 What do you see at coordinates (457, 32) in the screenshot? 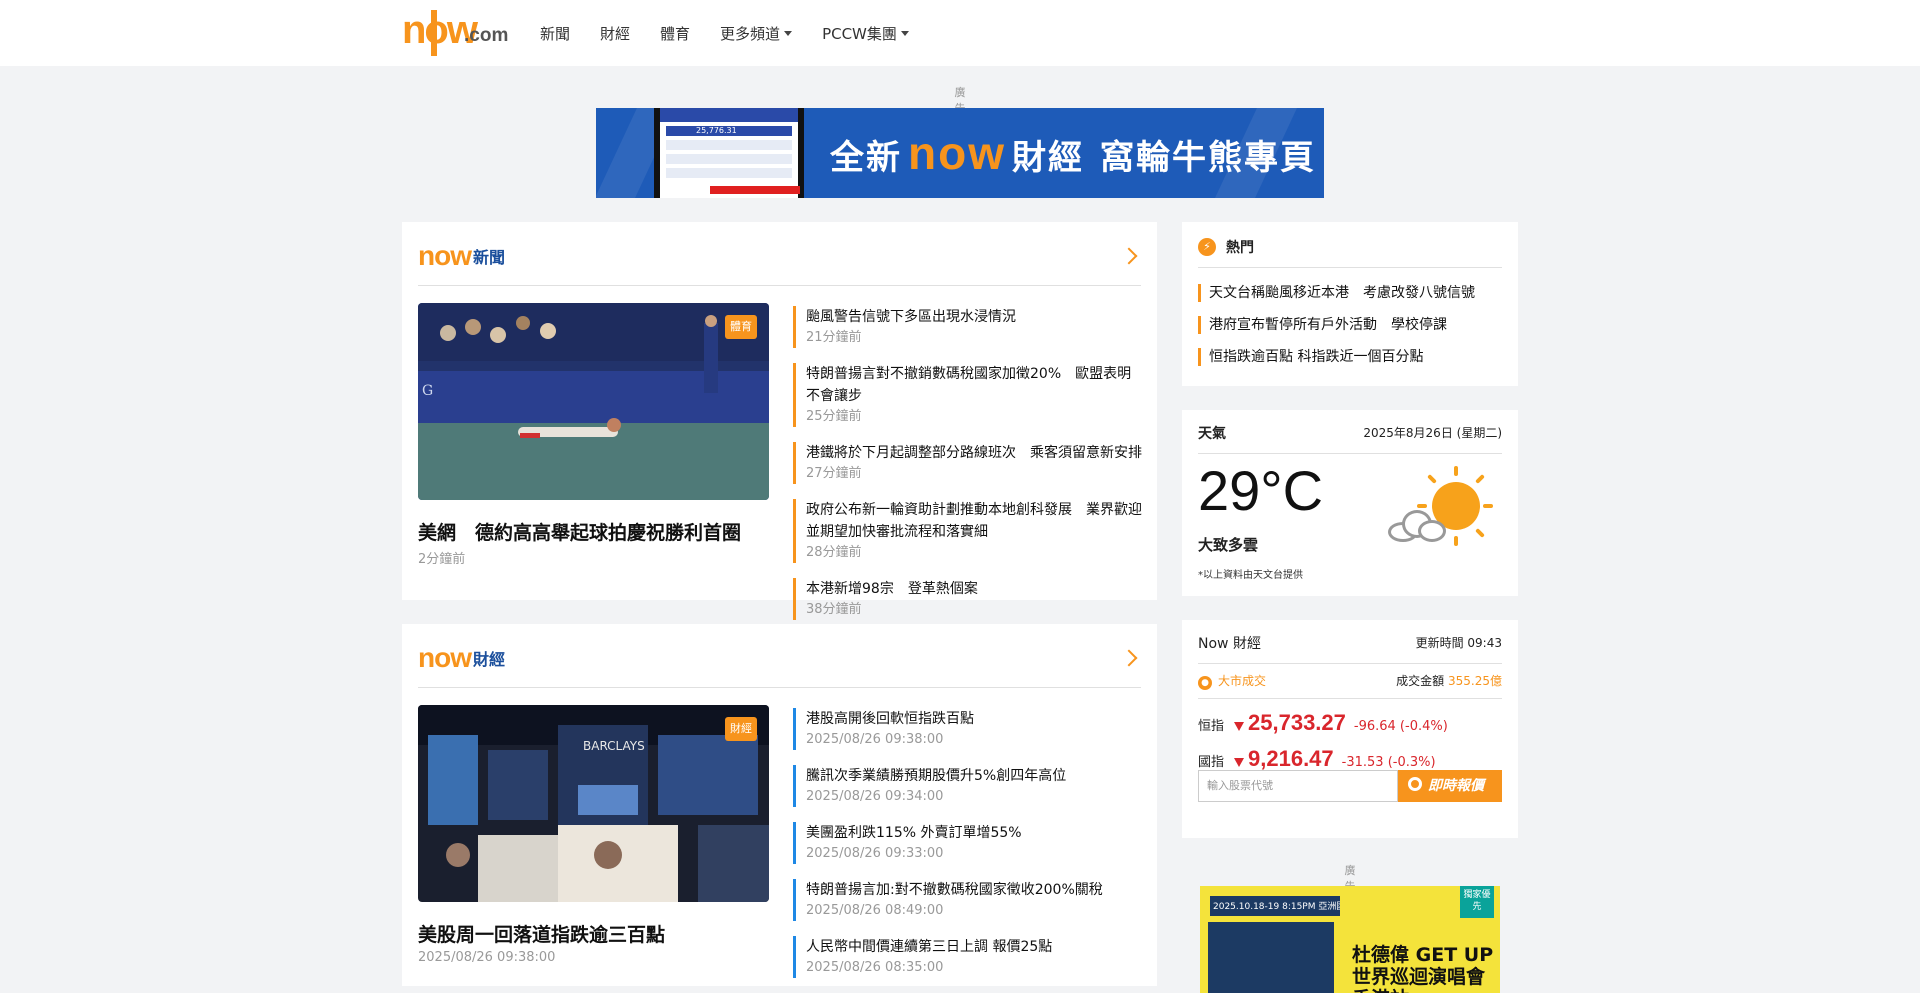
I see `now-com-logo: now .com` at bounding box center [457, 32].